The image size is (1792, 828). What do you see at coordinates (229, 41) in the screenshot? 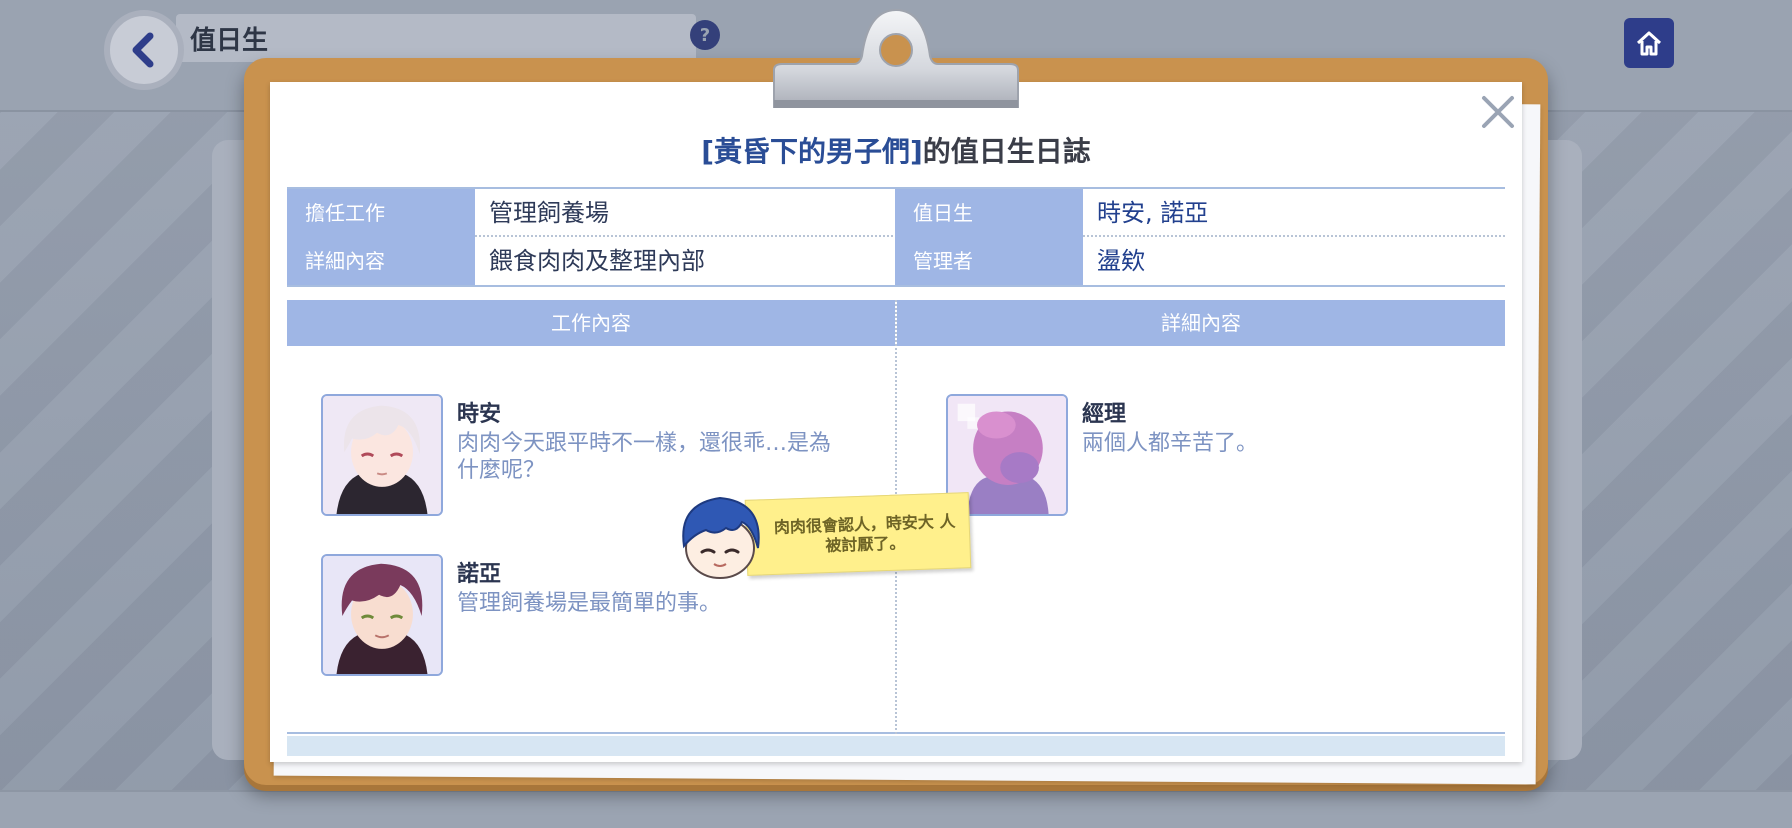
I see `background-screen-title: 值日生` at bounding box center [229, 41].